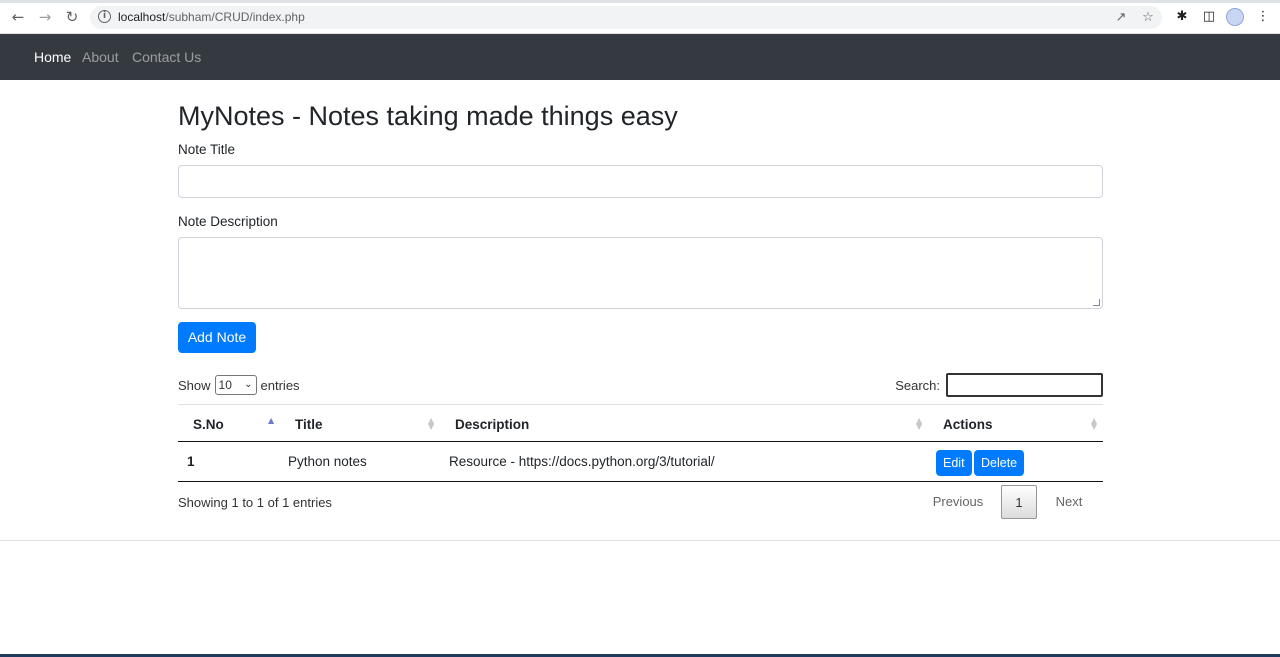 The width and height of the screenshot is (1280, 657). I want to click on search-input, so click(1024, 385).